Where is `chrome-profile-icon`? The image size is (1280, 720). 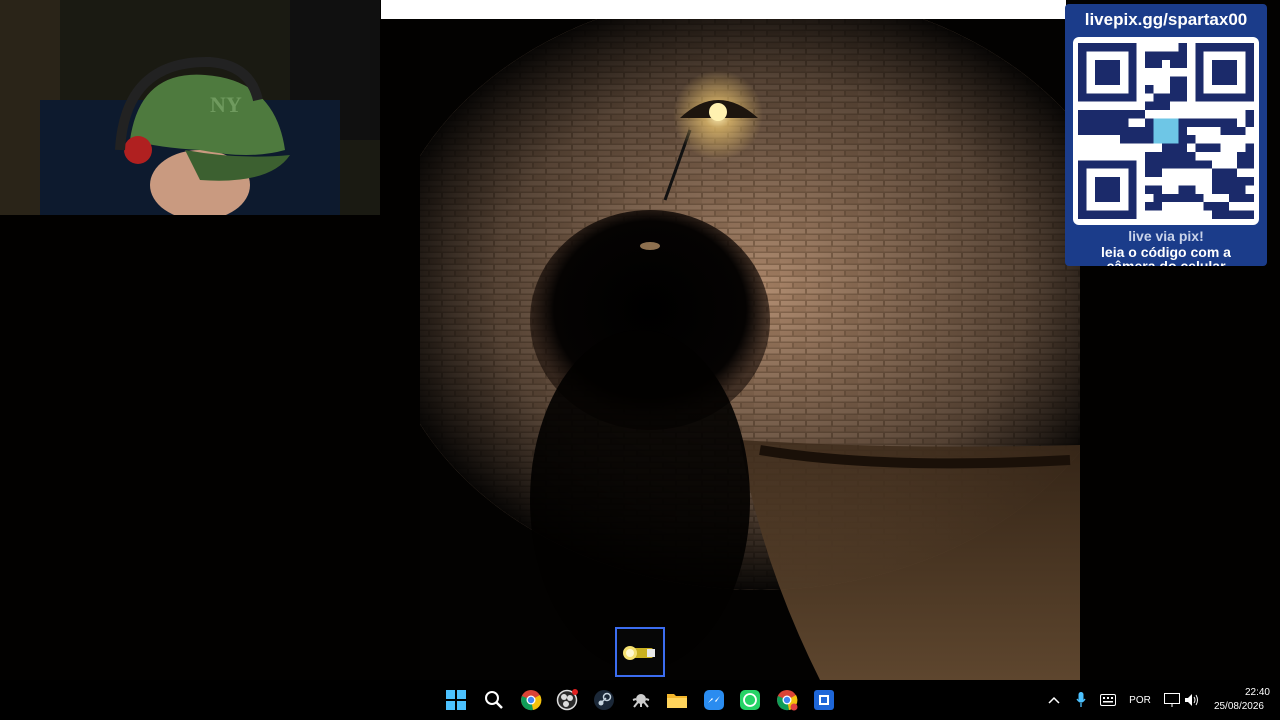
chrome-profile-icon is located at coordinates (787, 700).